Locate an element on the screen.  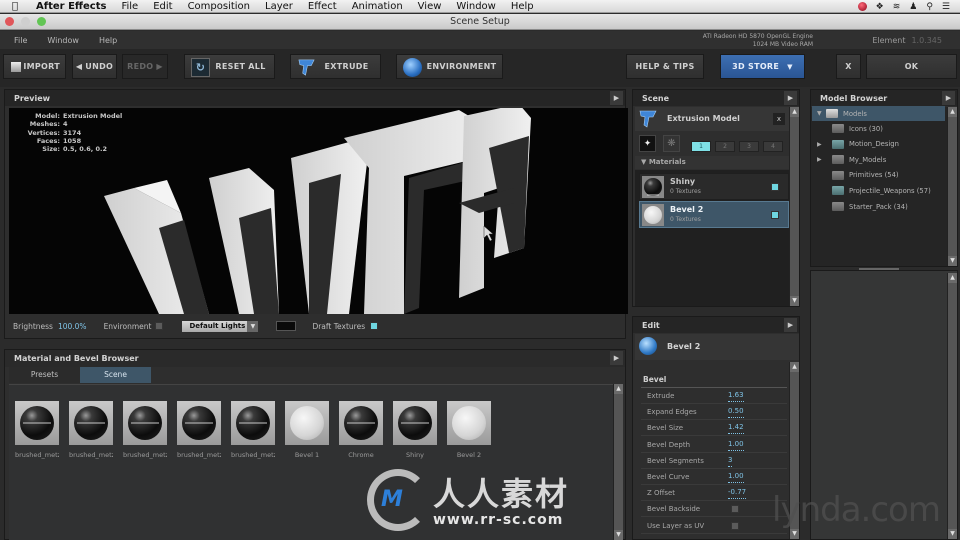
app-menu-help: Help is located at coordinates (108, 40).